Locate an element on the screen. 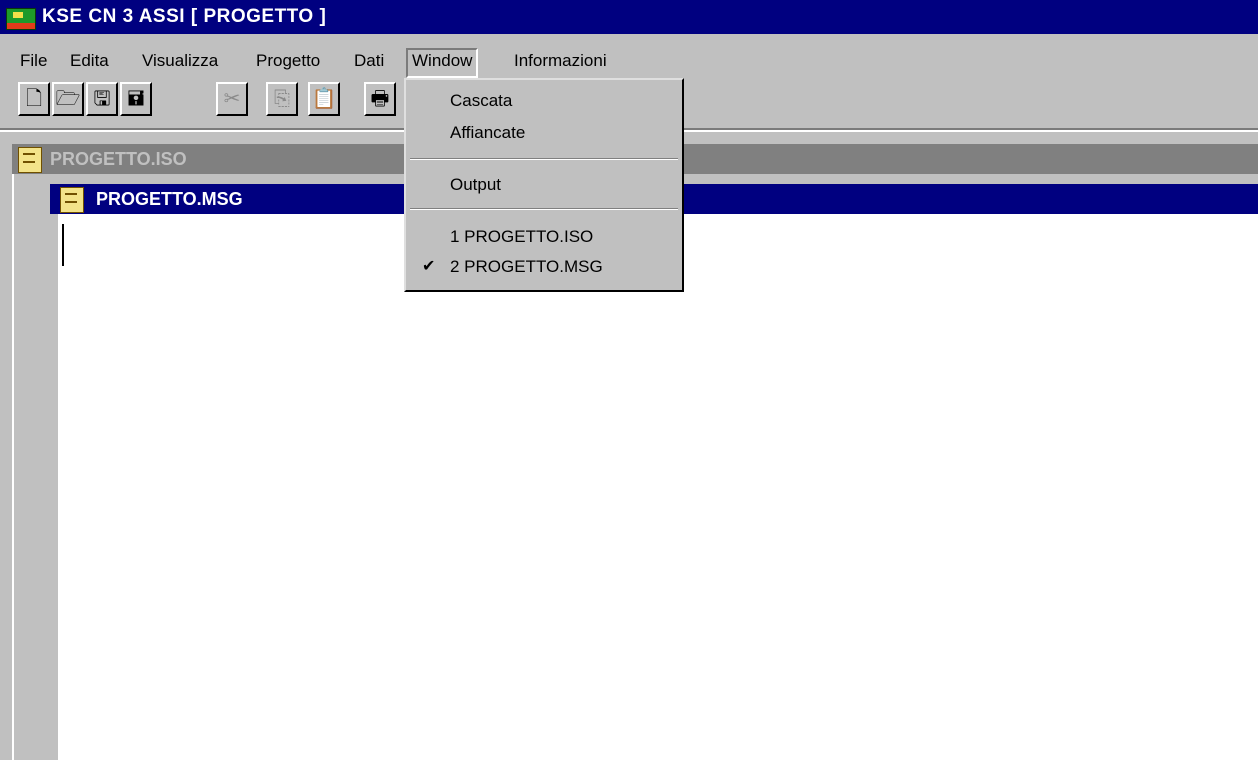  msg-window-title: PROGETTO.MSG is located at coordinates (169, 199).